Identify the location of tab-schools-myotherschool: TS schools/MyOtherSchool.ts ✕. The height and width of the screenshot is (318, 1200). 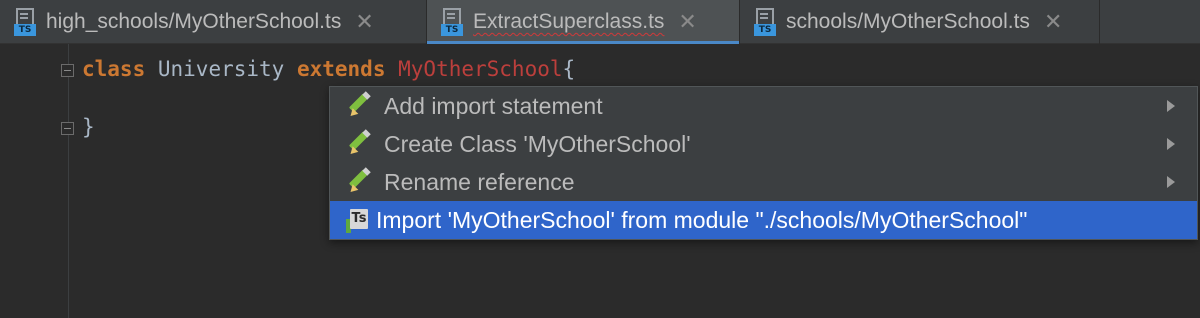
(920, 22).